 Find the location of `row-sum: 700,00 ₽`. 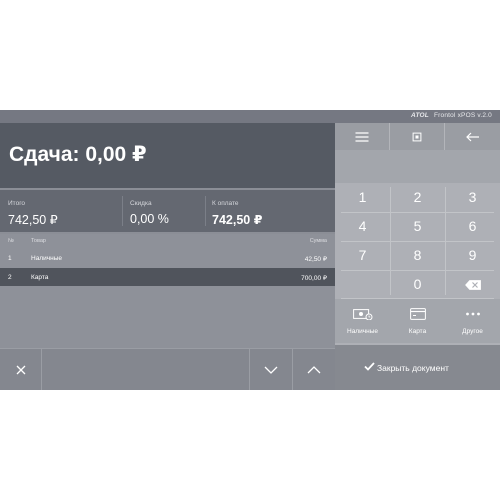

row-sum: 700,00 ₽ is located at coordinates (314, 278).